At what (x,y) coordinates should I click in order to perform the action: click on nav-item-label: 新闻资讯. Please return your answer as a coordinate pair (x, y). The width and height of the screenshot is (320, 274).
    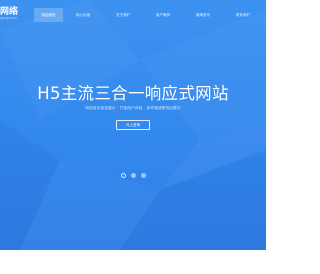
    Looking at the image, I should click on (203, 14).